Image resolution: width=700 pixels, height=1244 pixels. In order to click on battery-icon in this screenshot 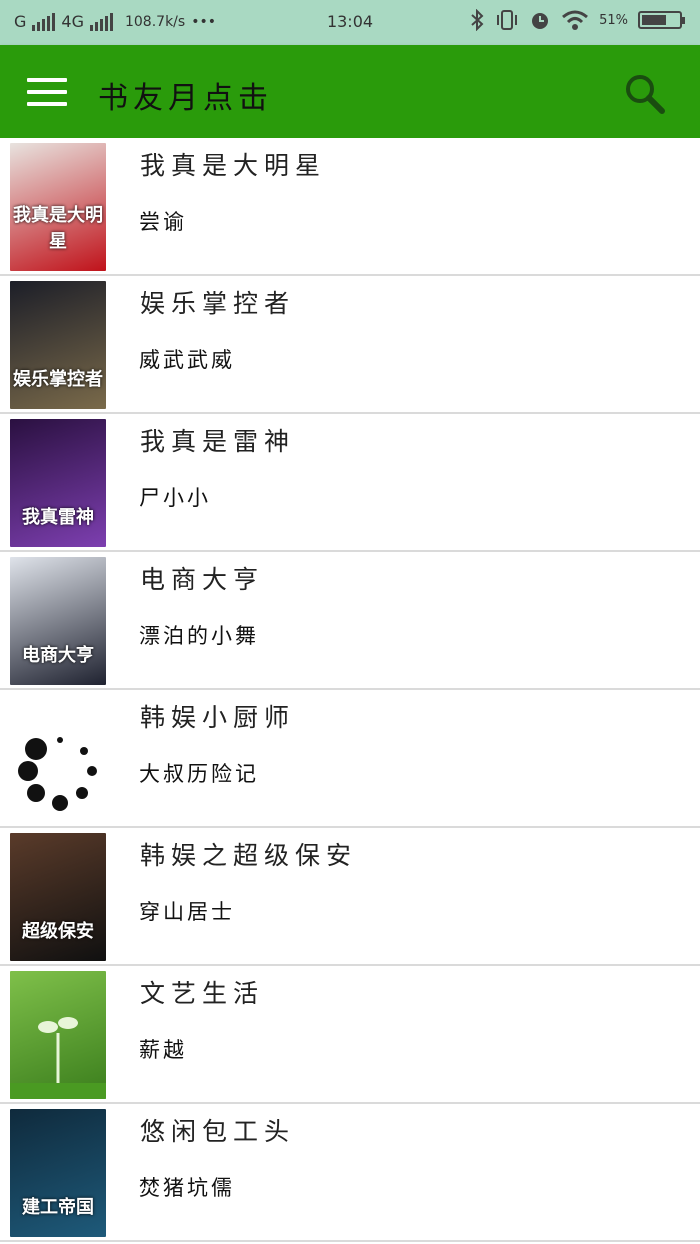, I will do `click(661, 20)`.